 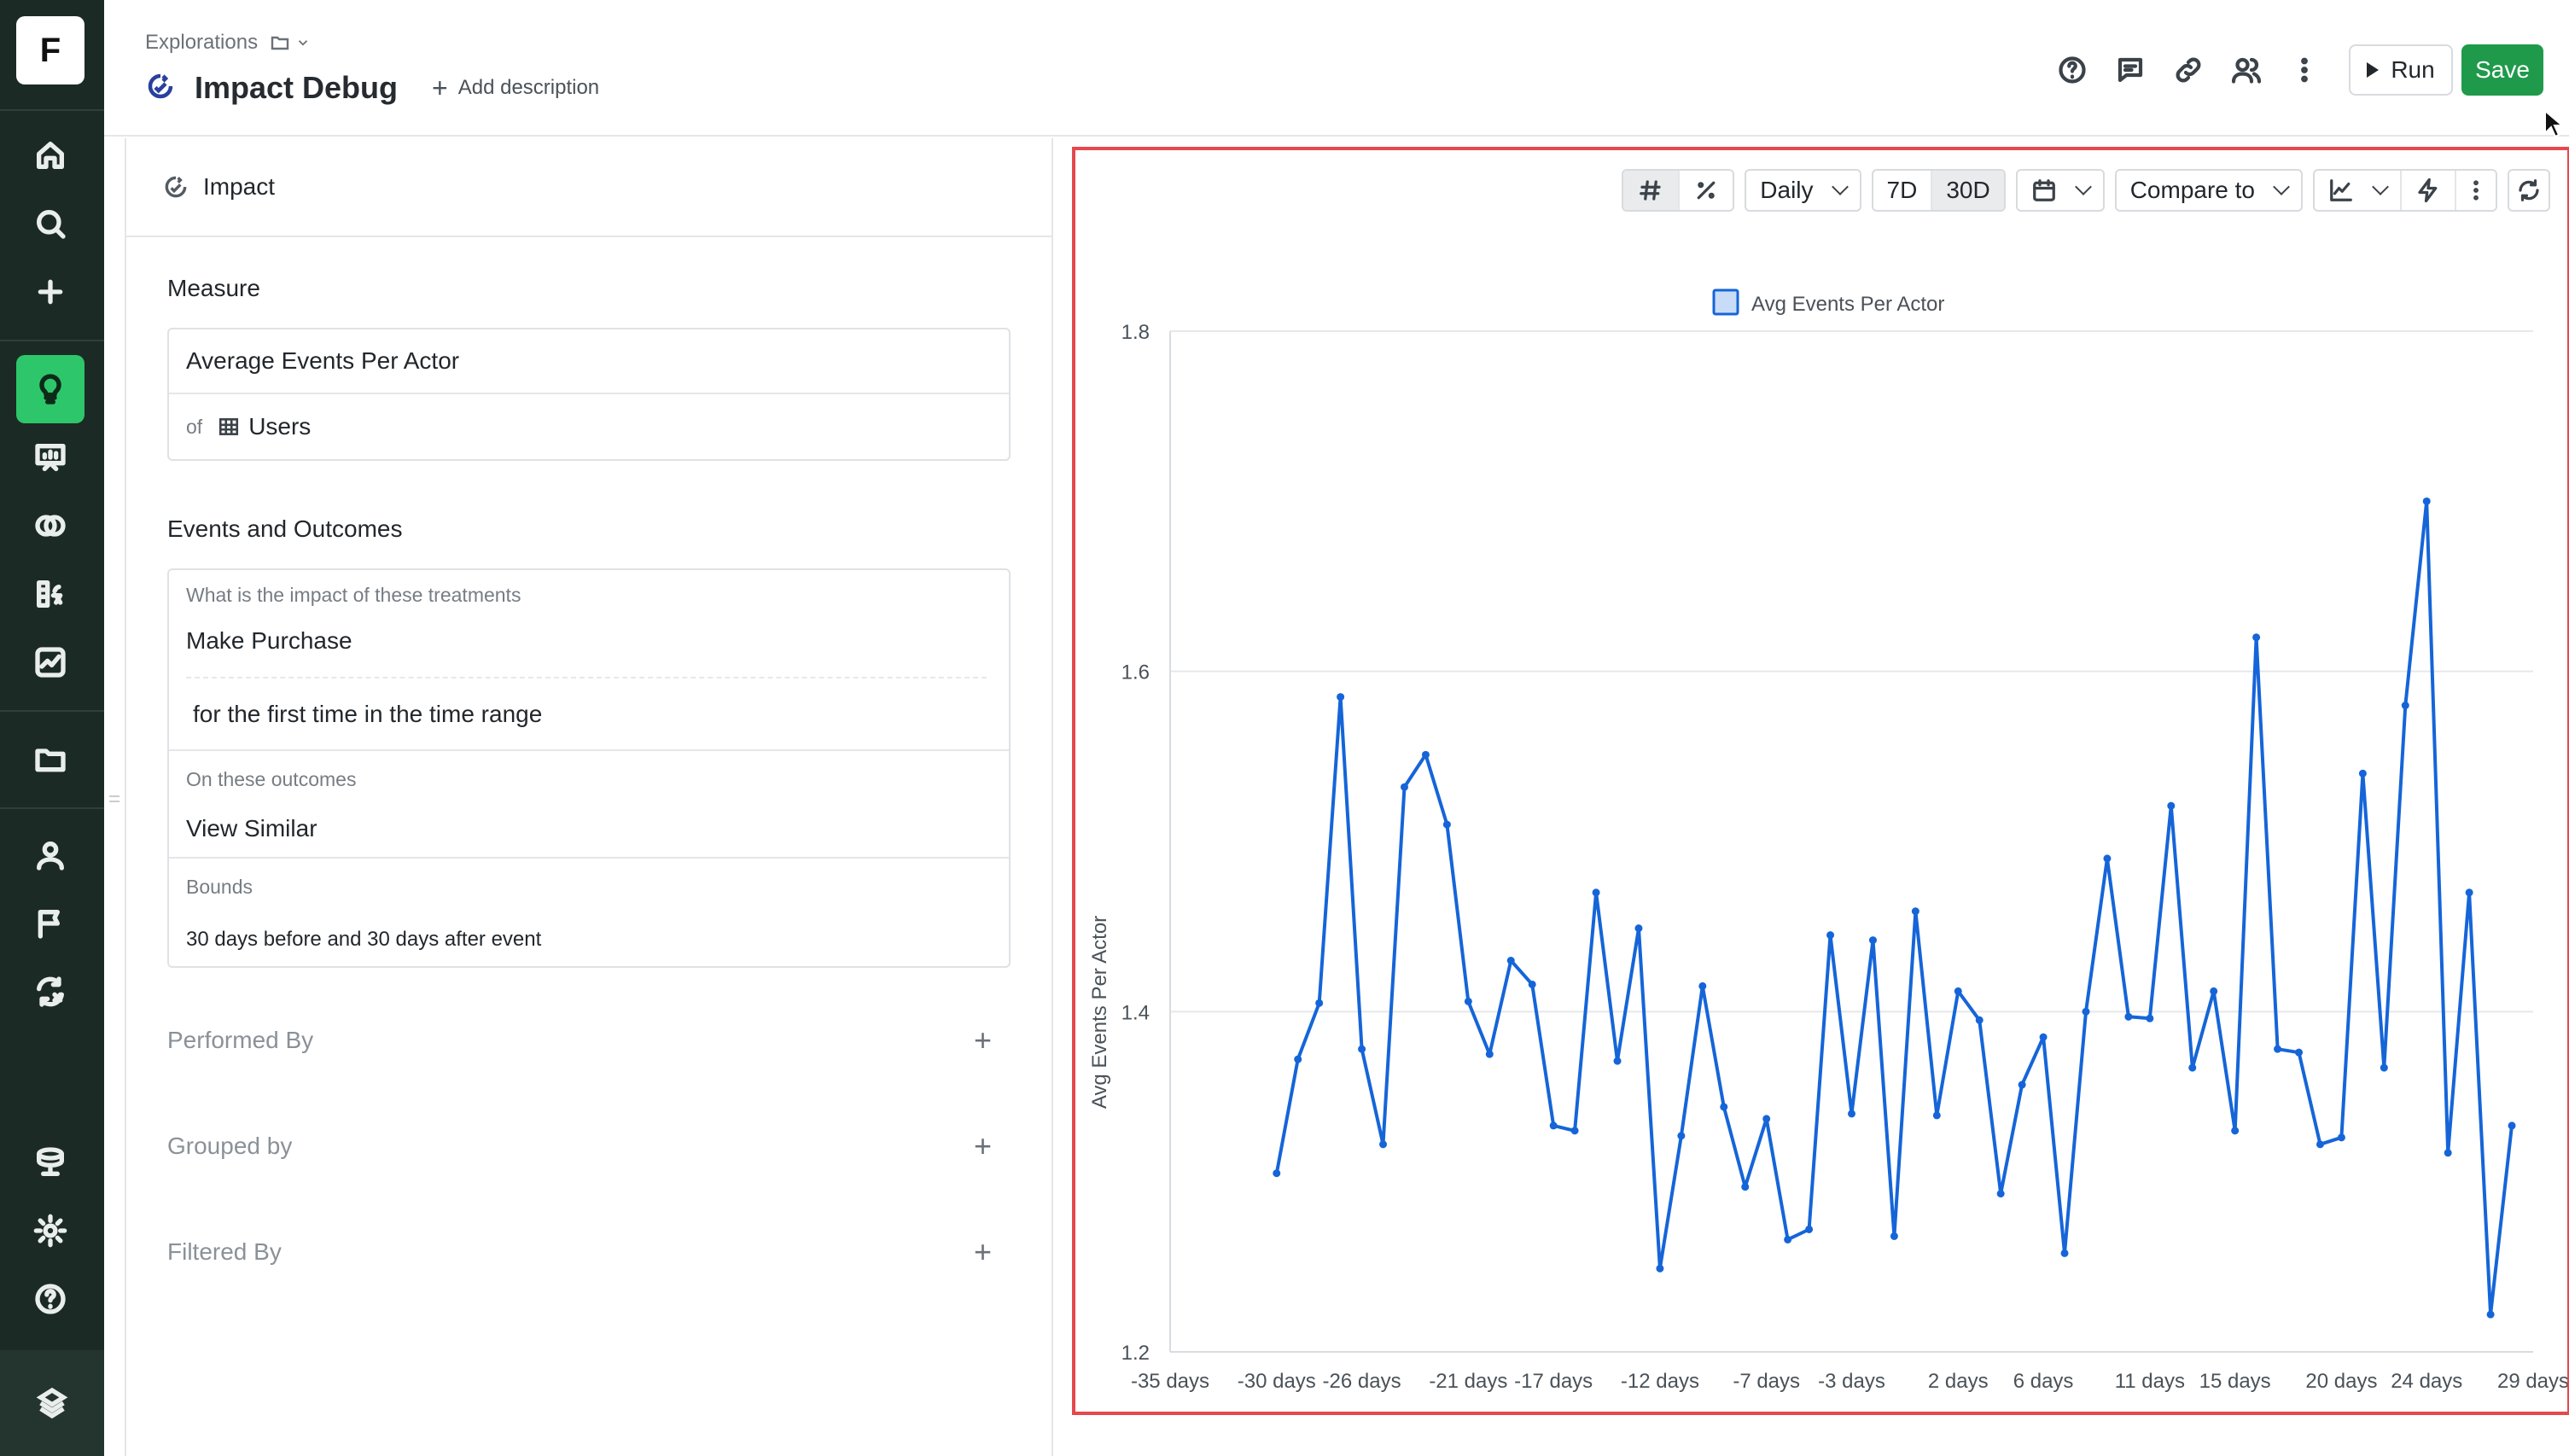 I want to click on lightning-icon, so click(x=2428, y=191).